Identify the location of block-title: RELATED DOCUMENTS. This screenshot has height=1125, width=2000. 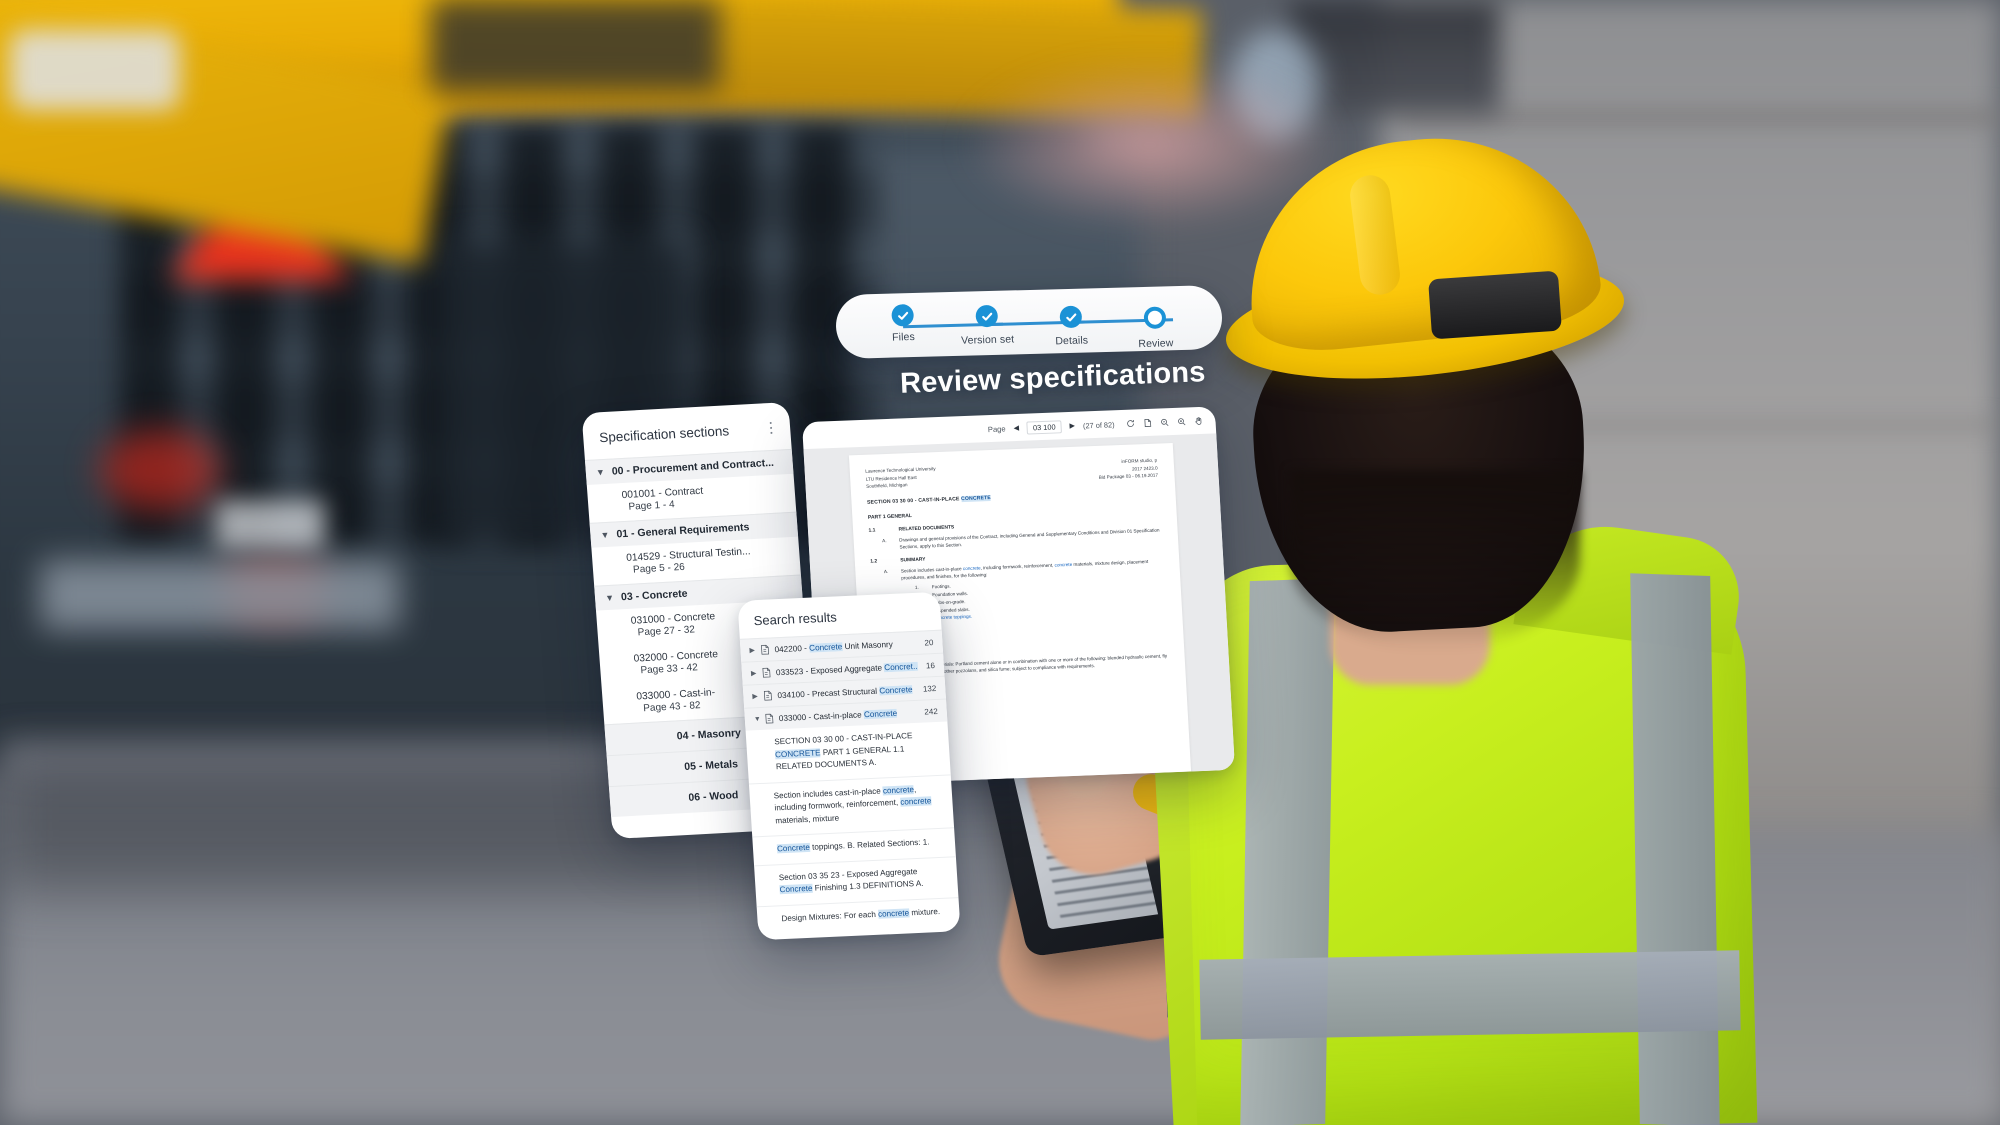
(926, 529).